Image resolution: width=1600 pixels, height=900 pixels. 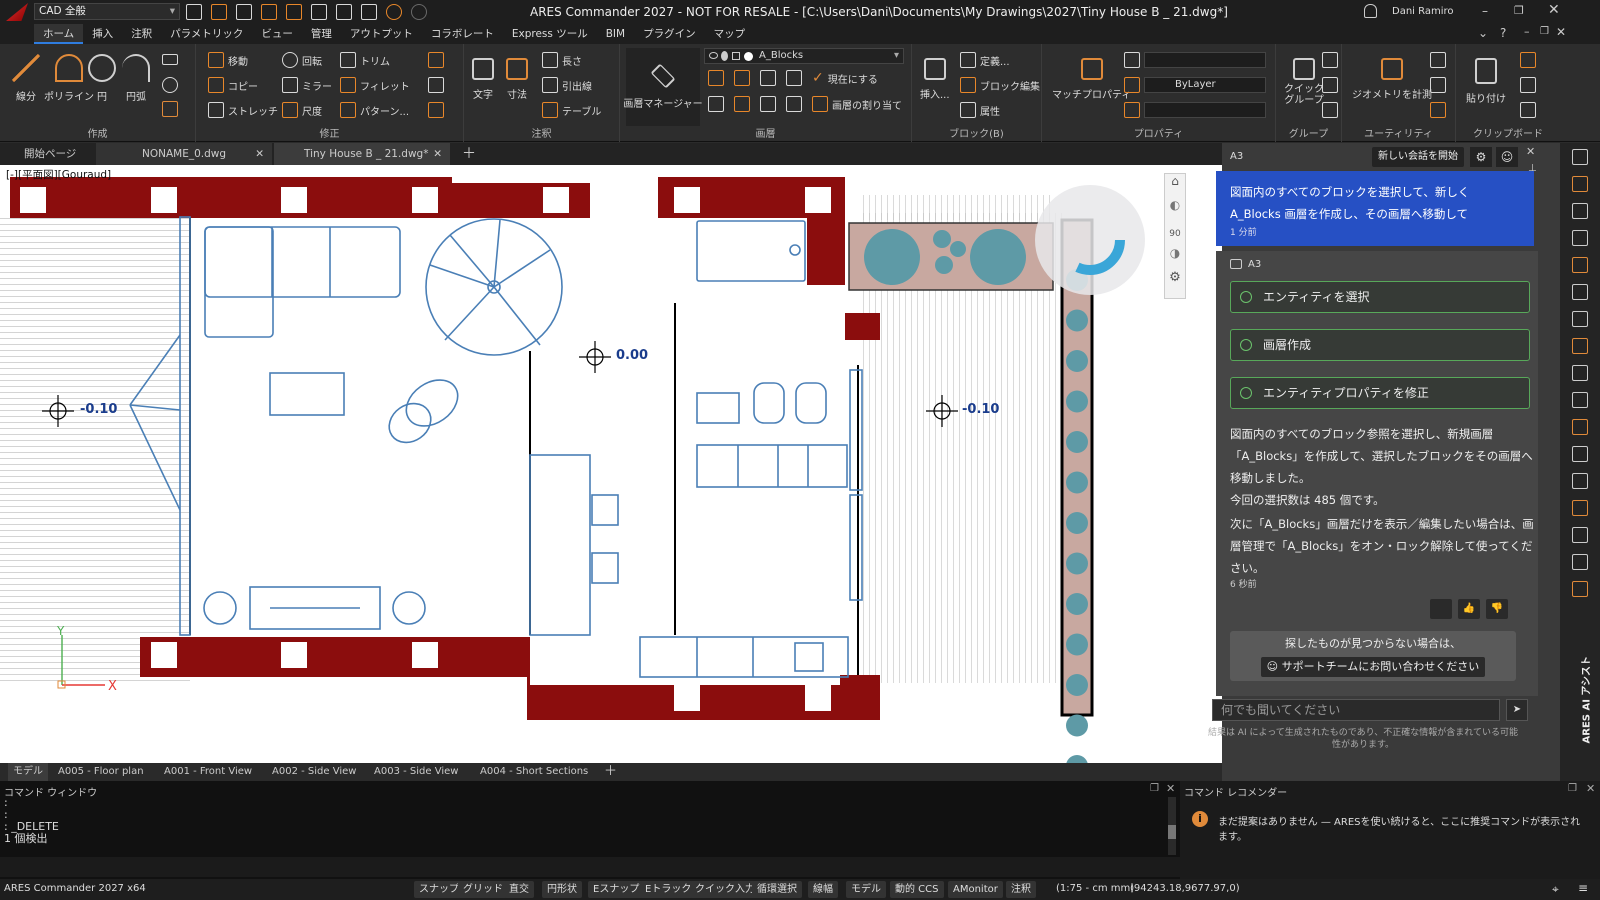 I want to click on table-button: テーブル, so click(x=571, y=110).